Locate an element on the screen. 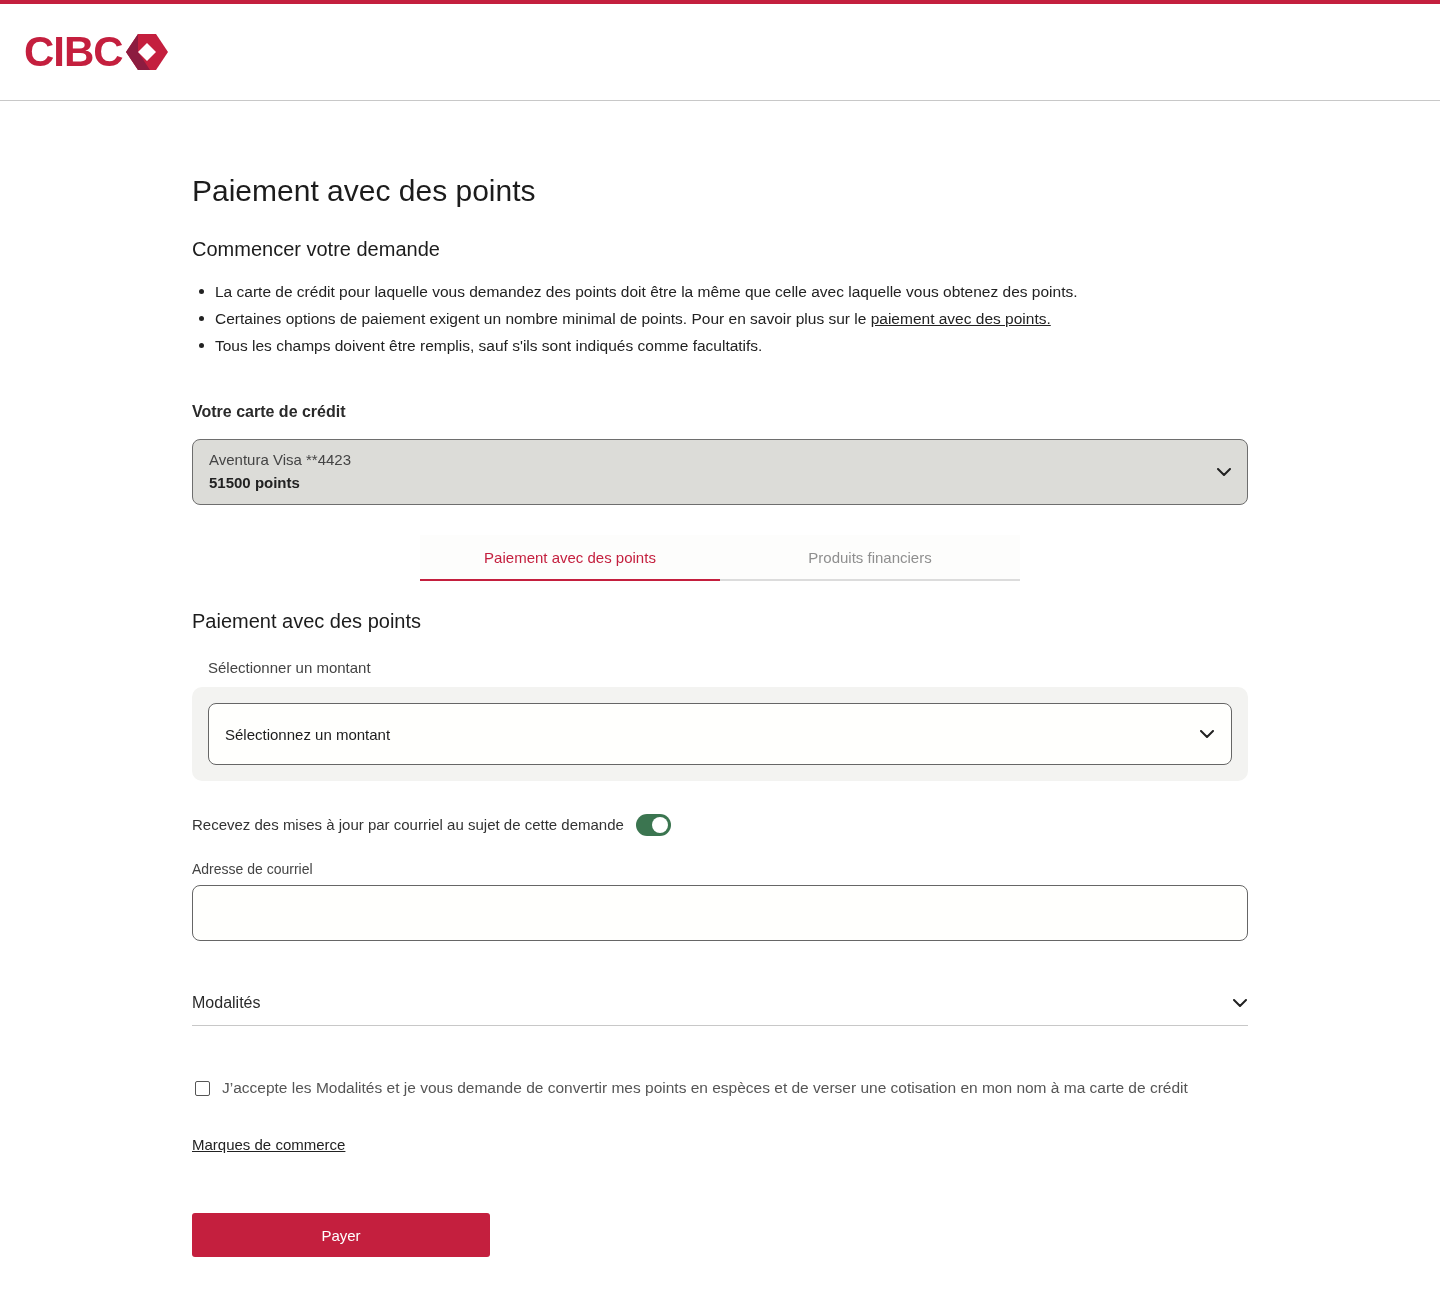  email-label: Adresse de courriel is located at coordinates (253, 869).